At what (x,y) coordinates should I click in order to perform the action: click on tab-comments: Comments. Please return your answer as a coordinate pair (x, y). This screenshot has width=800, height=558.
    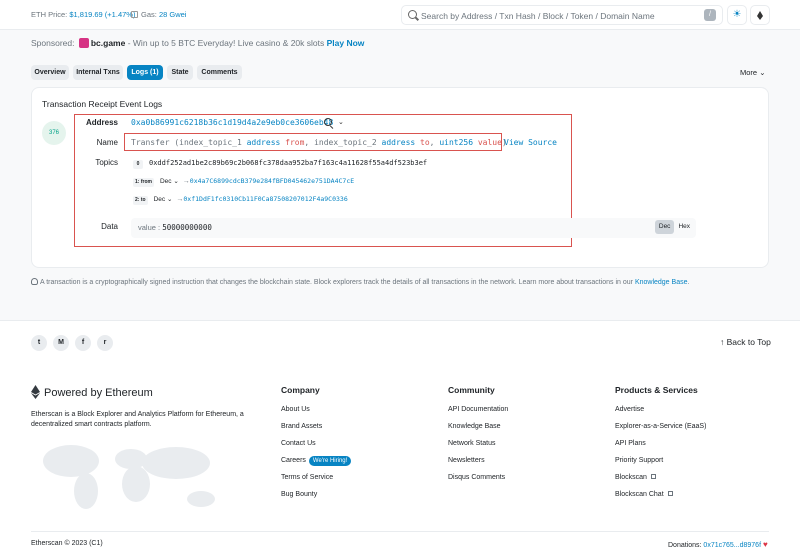
    Looking at the image, I should click on (219, 72).